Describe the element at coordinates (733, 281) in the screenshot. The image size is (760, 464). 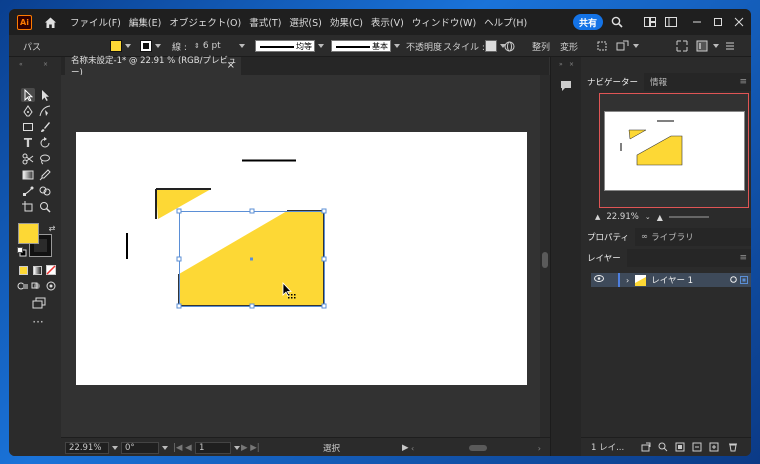
I see `layer-target-icon` at that location.